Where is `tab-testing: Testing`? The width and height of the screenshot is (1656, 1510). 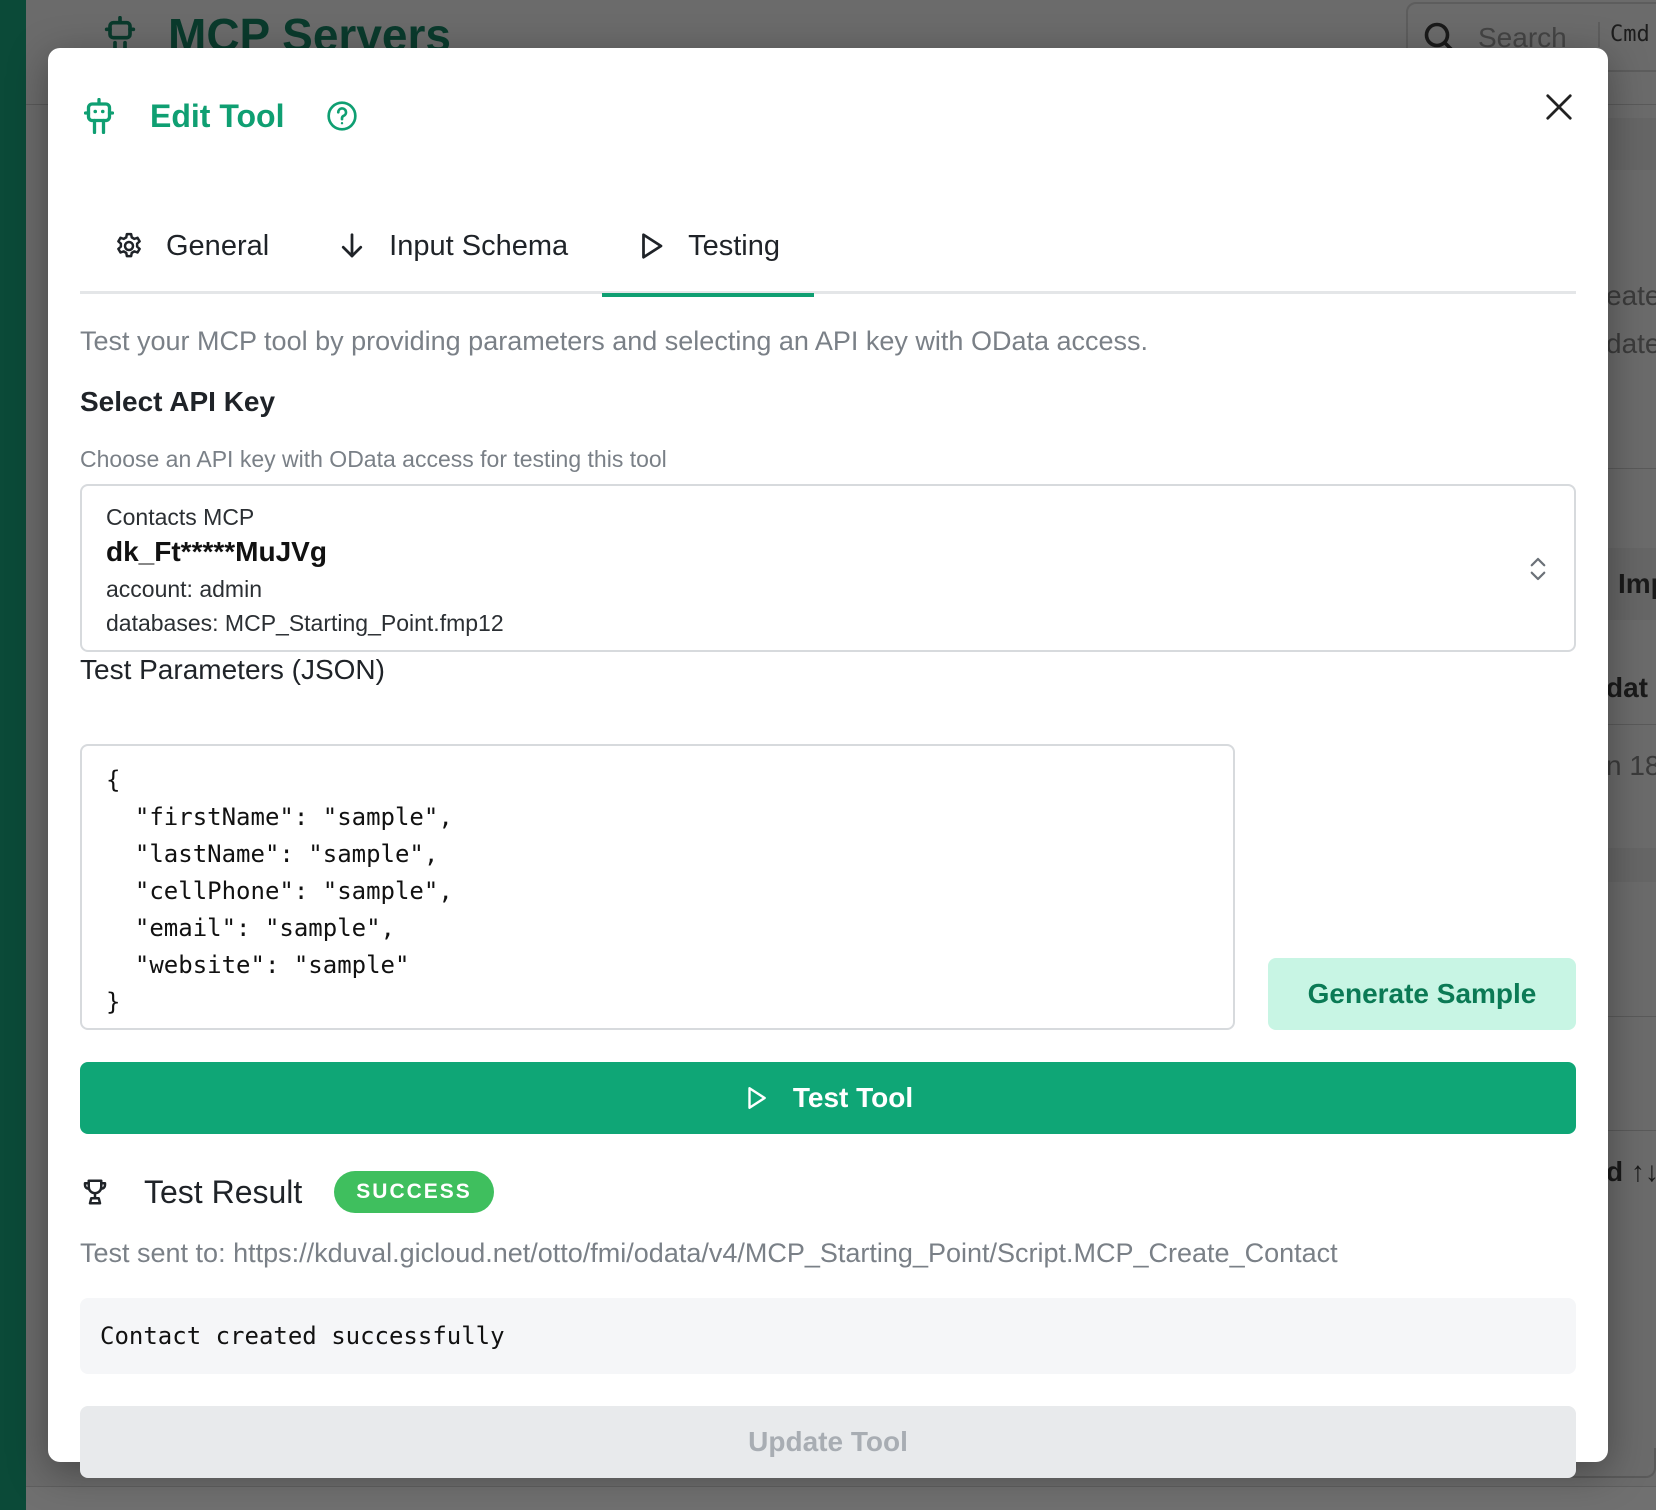 tab-testing: Testing is located at coordinates (708, 247).